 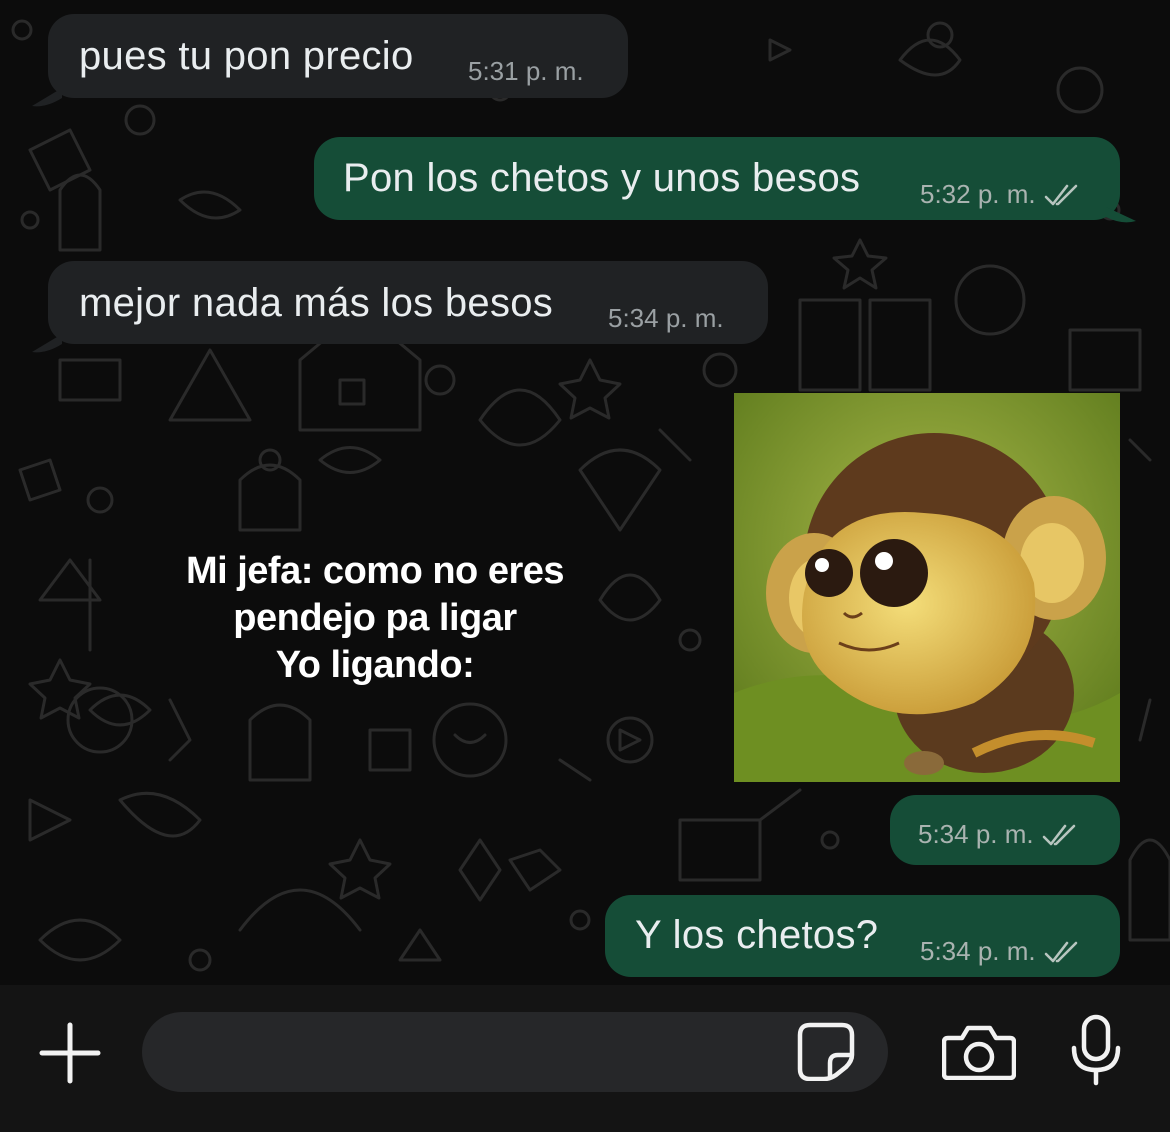 What do you see at coordinates (826, 1051) in the screenshot?
I see `sticker-icon` at bounding box center [826, 1051].